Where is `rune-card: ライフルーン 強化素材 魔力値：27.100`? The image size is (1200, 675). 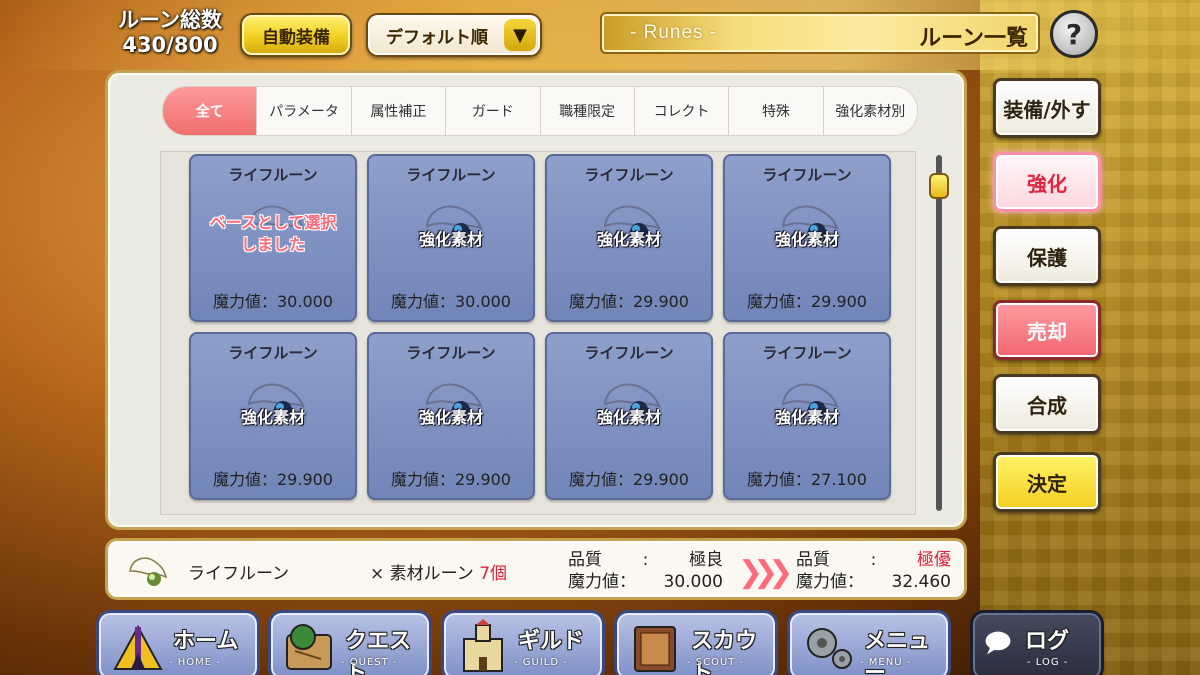
rune-card: ライフルーン 強化素材 魔力値：27.100 is located at coordinates (807, 416).